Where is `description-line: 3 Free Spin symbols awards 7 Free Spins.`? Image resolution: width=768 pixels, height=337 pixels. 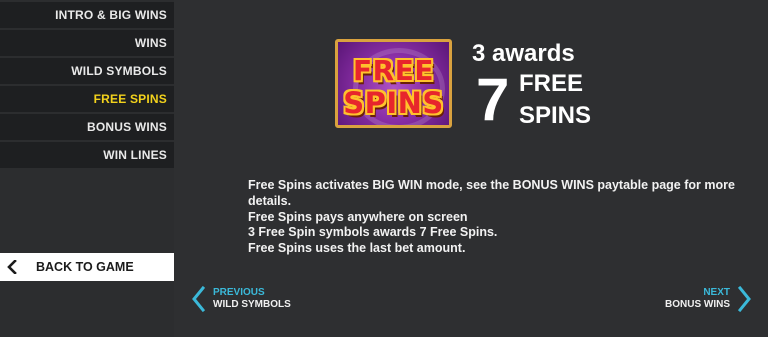 description-line: 3 Free Spin symbols awards 7 Free Spins. is located at coordinates (373, 232).